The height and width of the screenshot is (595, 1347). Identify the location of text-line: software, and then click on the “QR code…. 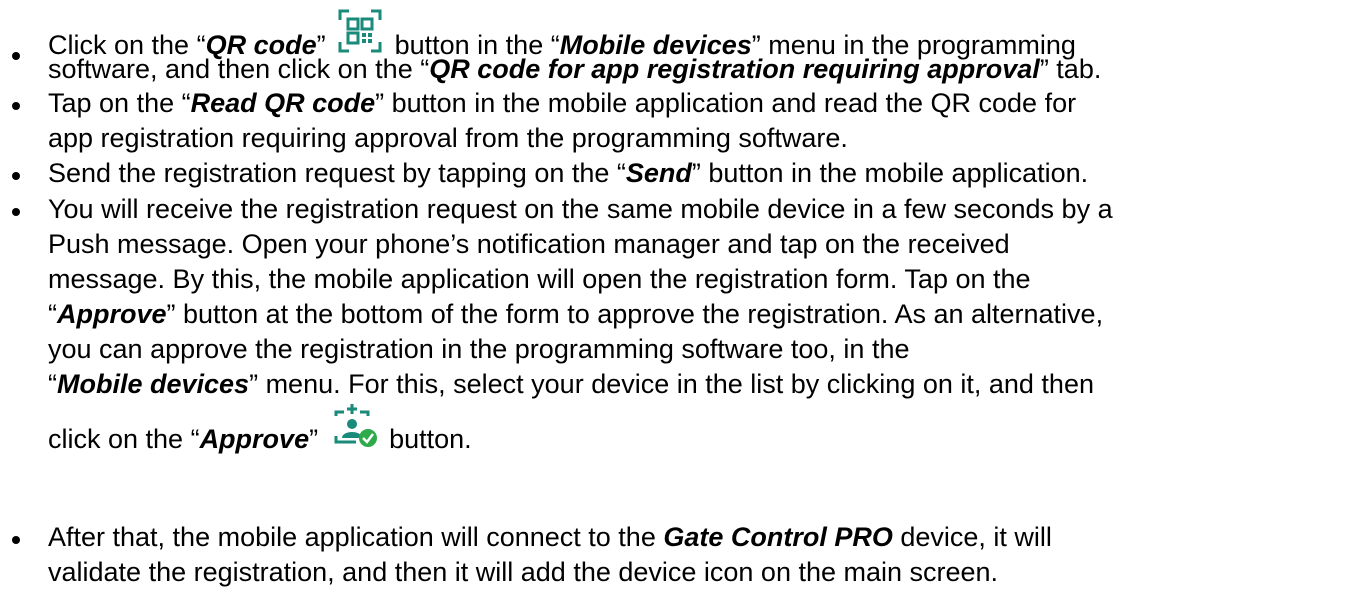
(673, 69).